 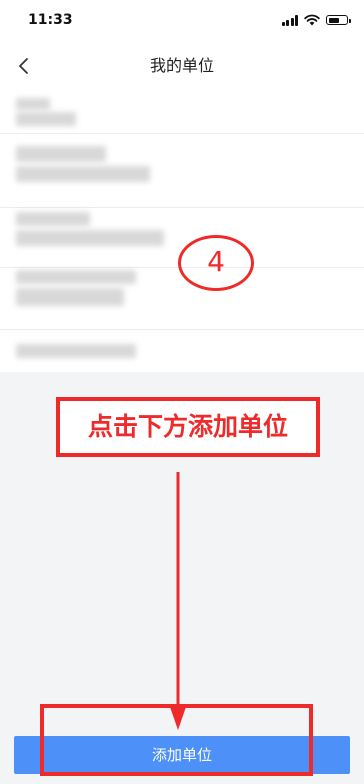 What do you see at coordinates (338, 20) in the screenshot?
I see `battery-icon` at bounding box center [338, 20].